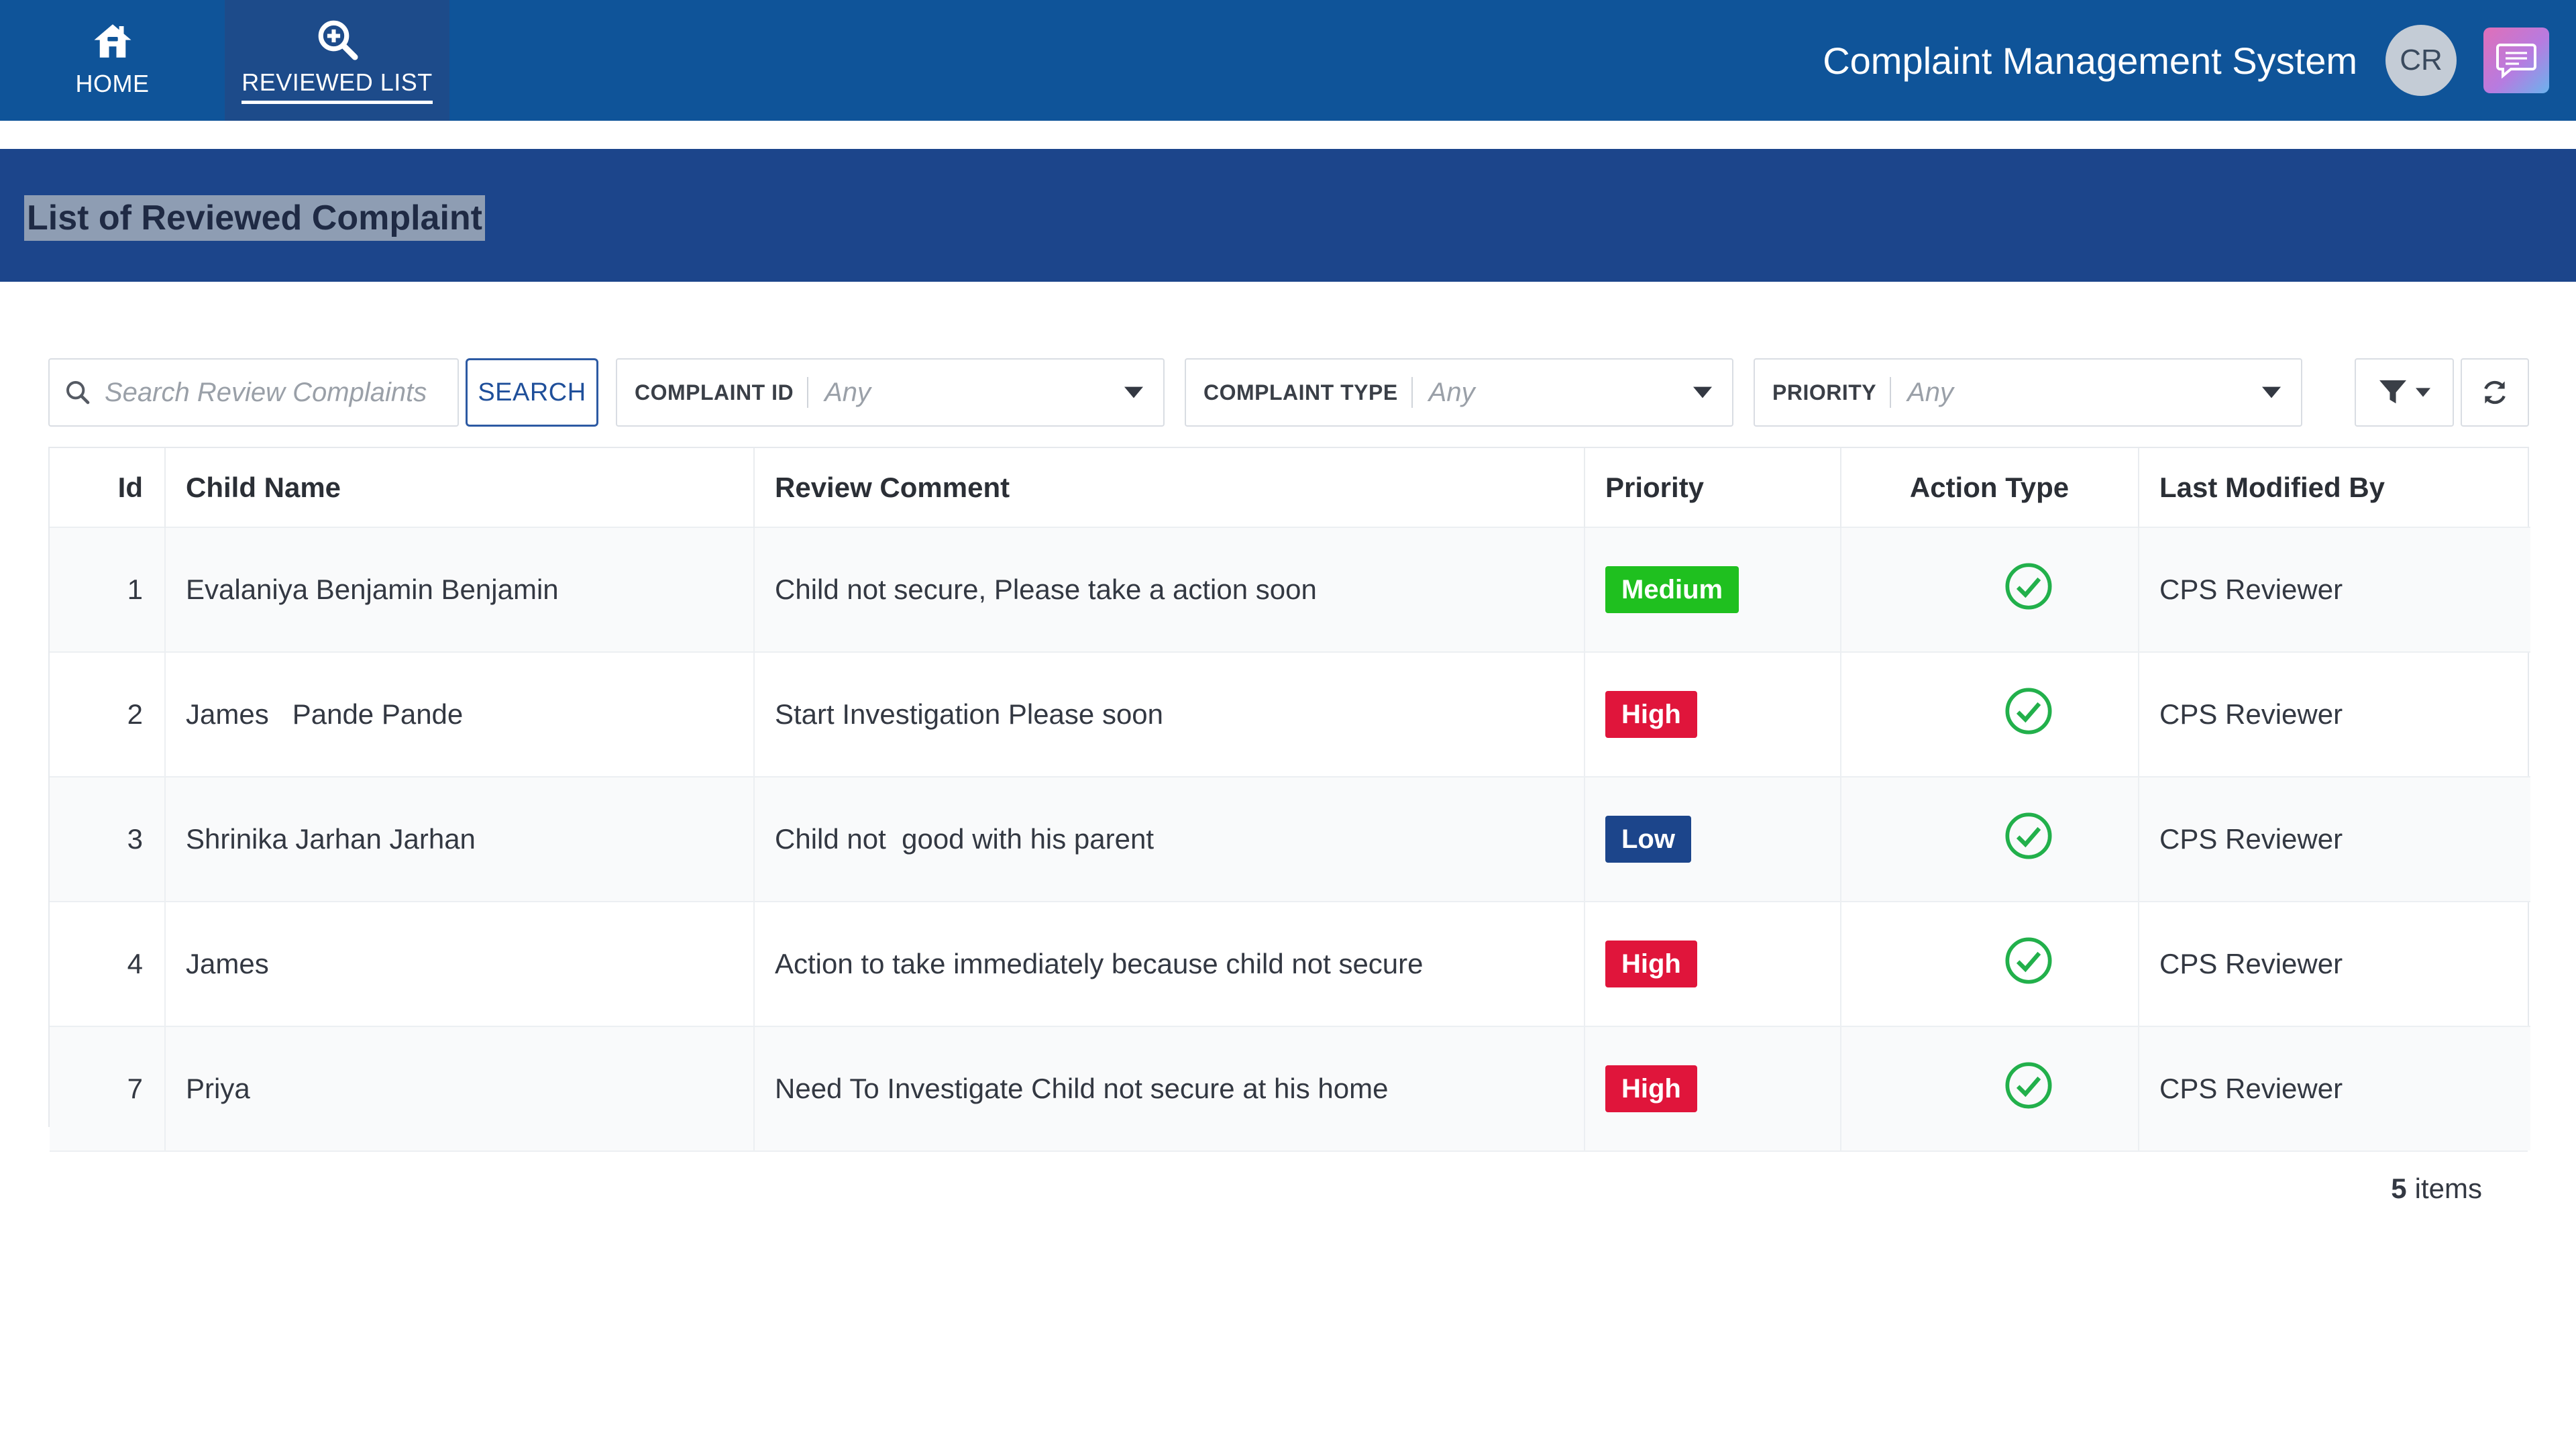  I want to click on column-header-child-name: Child Name, so click(460, 487).